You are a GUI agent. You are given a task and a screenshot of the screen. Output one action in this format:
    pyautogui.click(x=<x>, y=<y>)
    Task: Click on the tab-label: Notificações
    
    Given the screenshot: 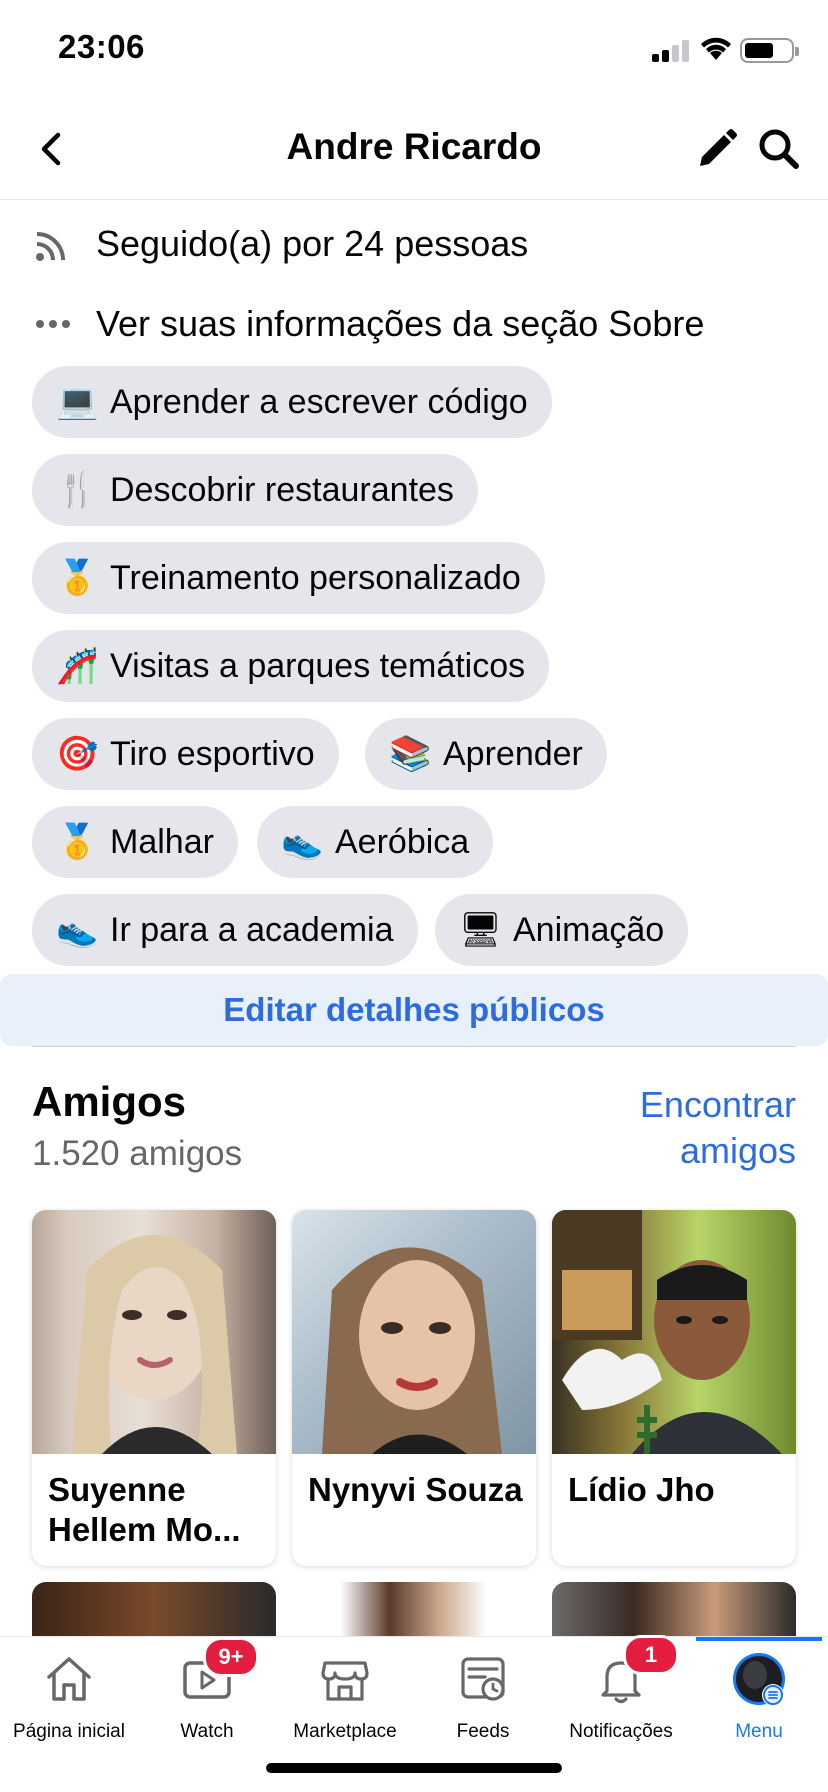 What is the action you would take?
    pyautogui.click(x=621, y=1731)
    